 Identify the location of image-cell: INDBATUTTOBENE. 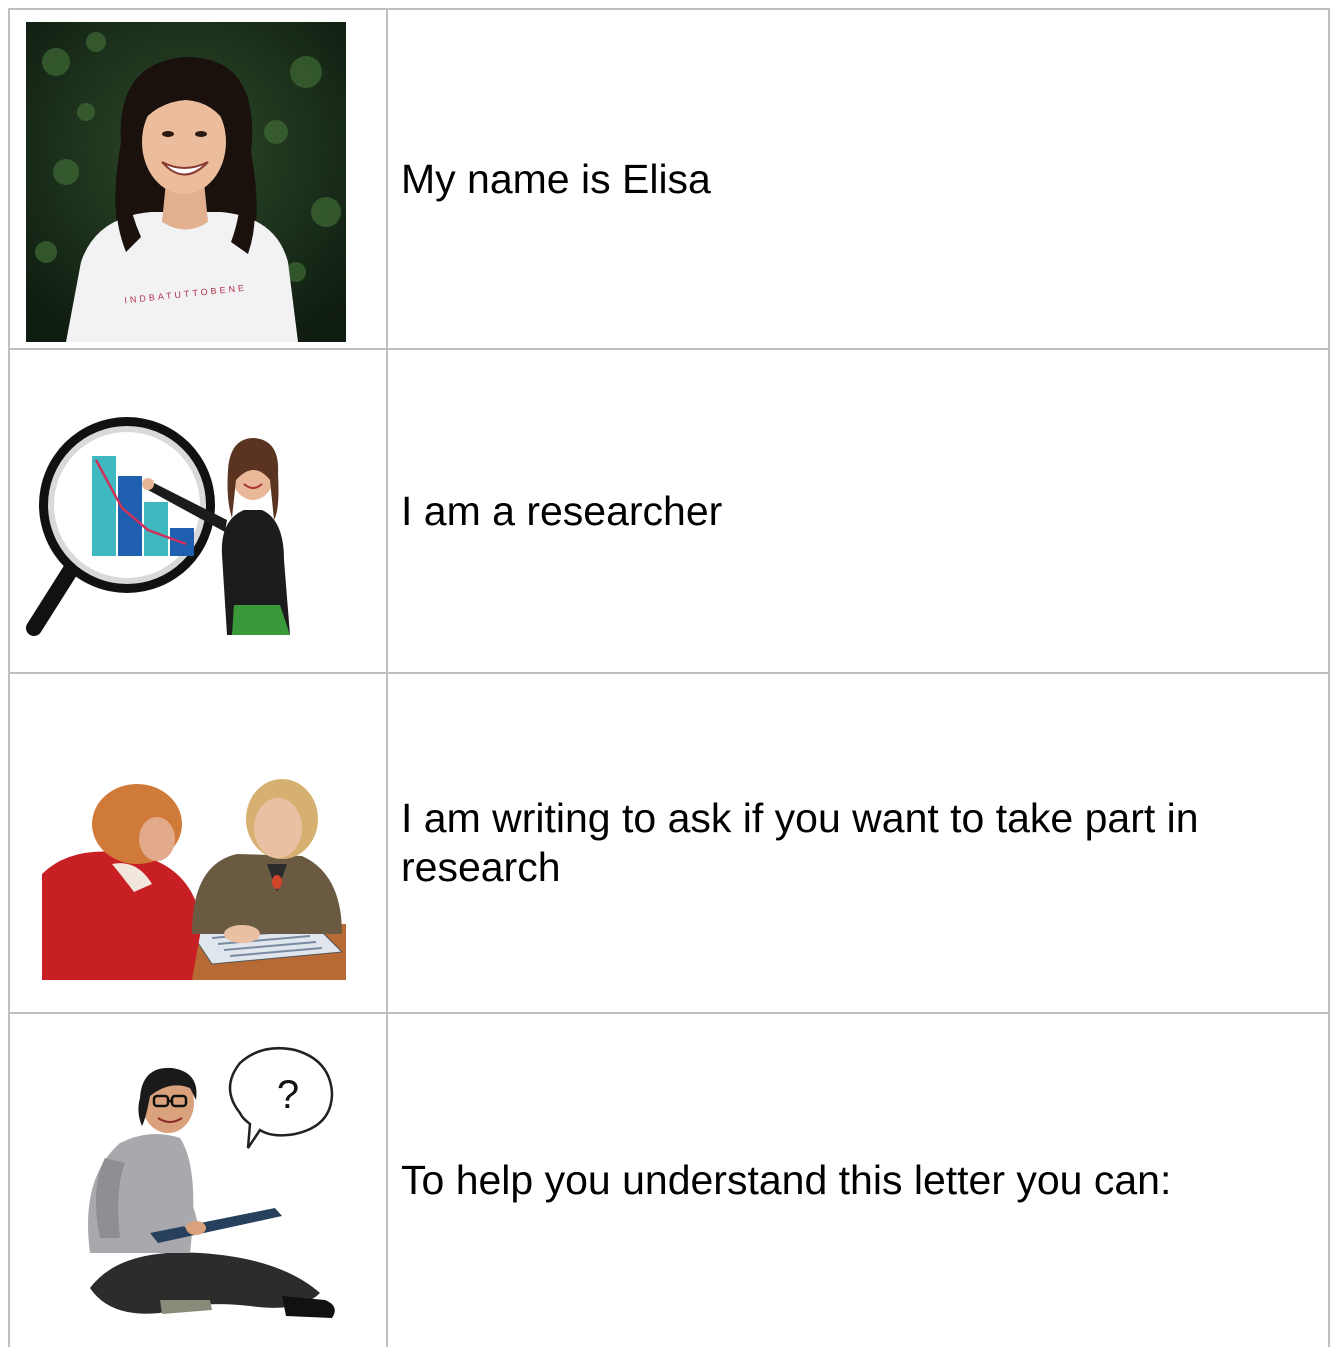
(199, 179).